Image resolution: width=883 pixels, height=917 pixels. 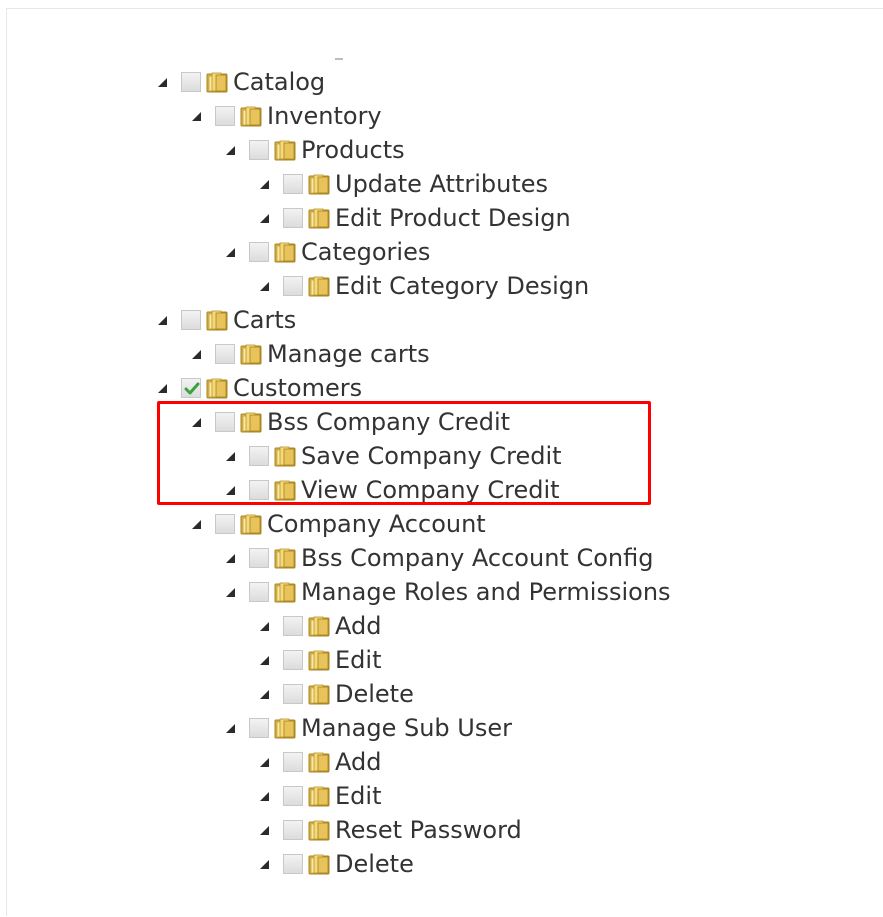 What do you see at coordinates (374, 864) in the screenshot?
I see `tree-node-label: Delete` at bounding box center [374, 864].